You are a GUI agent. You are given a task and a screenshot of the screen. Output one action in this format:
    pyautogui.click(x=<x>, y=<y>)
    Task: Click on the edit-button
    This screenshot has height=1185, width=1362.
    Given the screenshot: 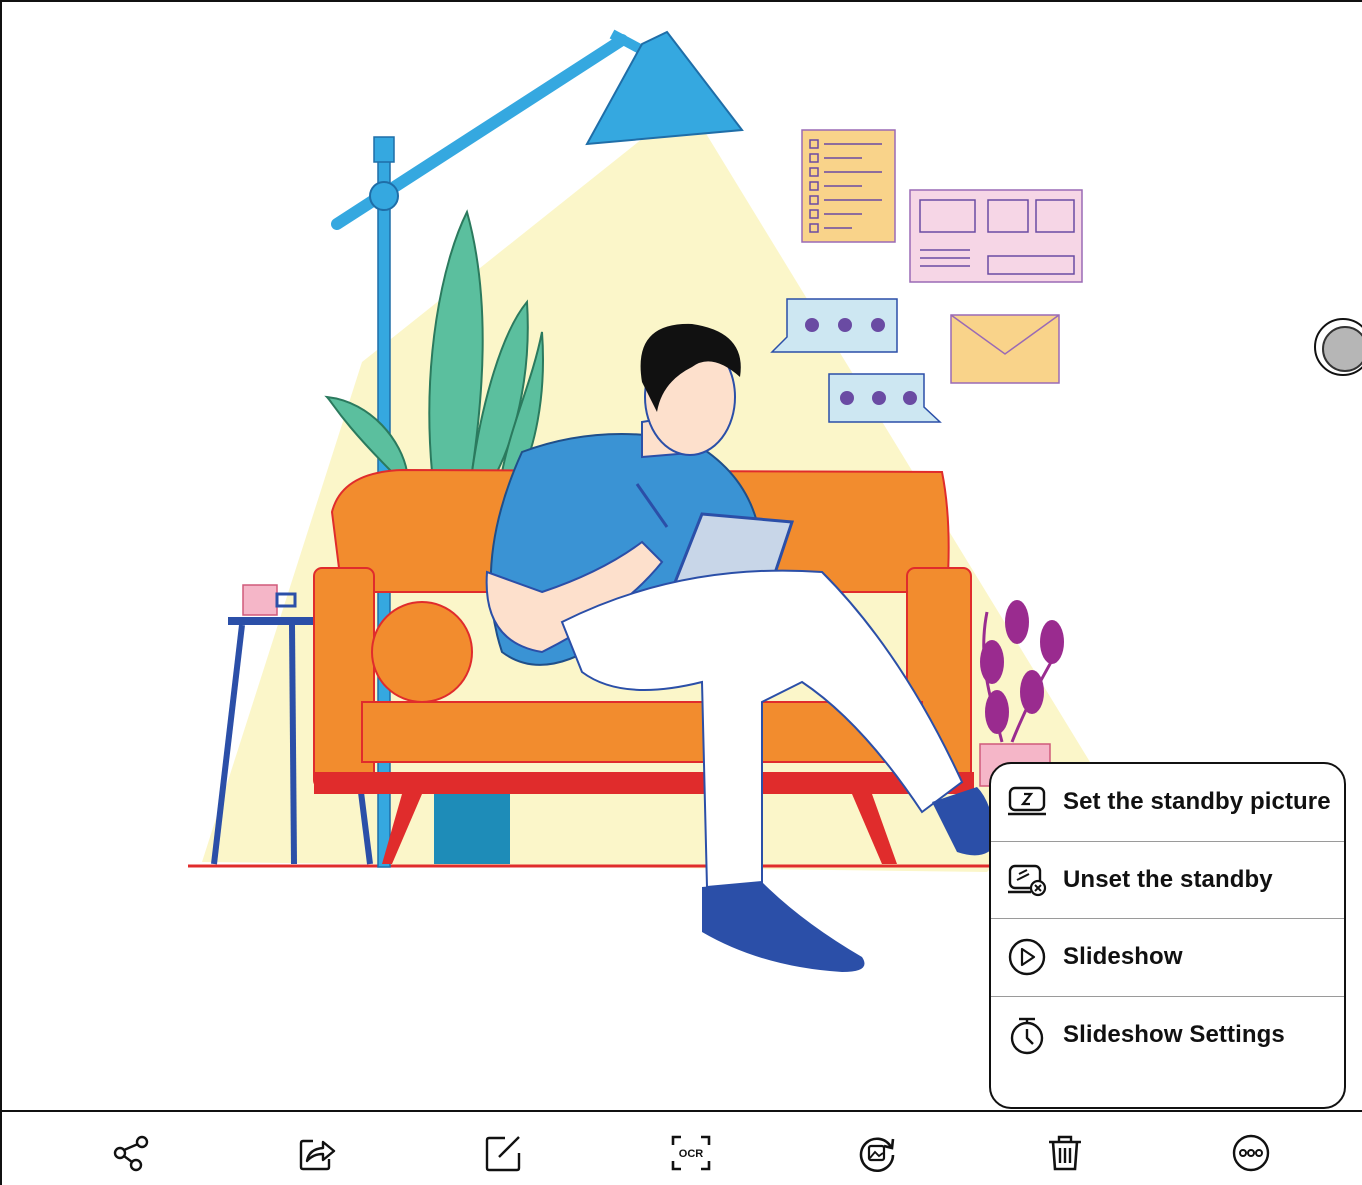 What is the action you would take?
    pyautogui.click(x=503, y=1153)
    